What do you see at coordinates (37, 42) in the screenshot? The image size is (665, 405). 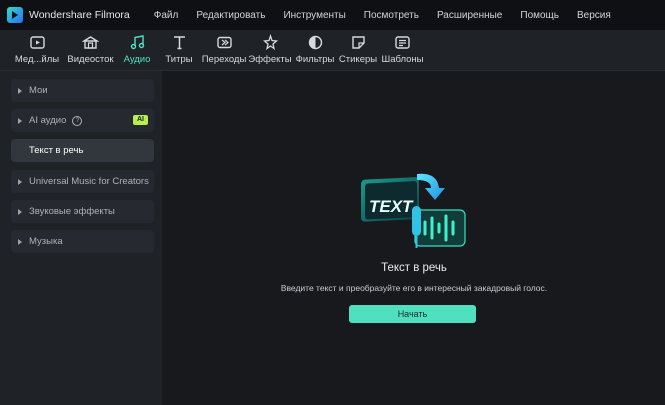 I see `media-icon` at bounding box center [37, 42].